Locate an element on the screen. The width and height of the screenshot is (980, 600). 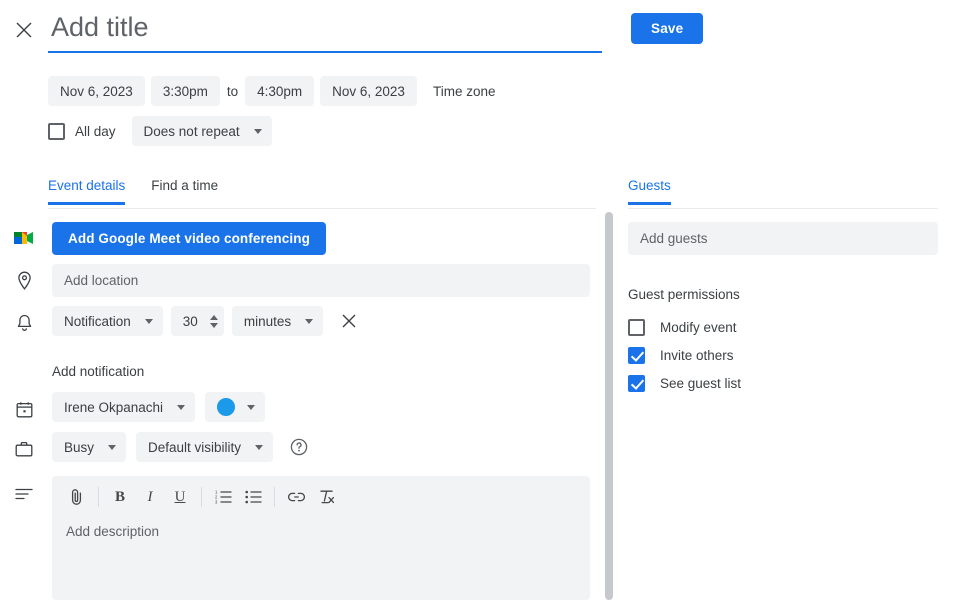
permission-see-guest-list: See guest list is located at coordinates (783, 383).